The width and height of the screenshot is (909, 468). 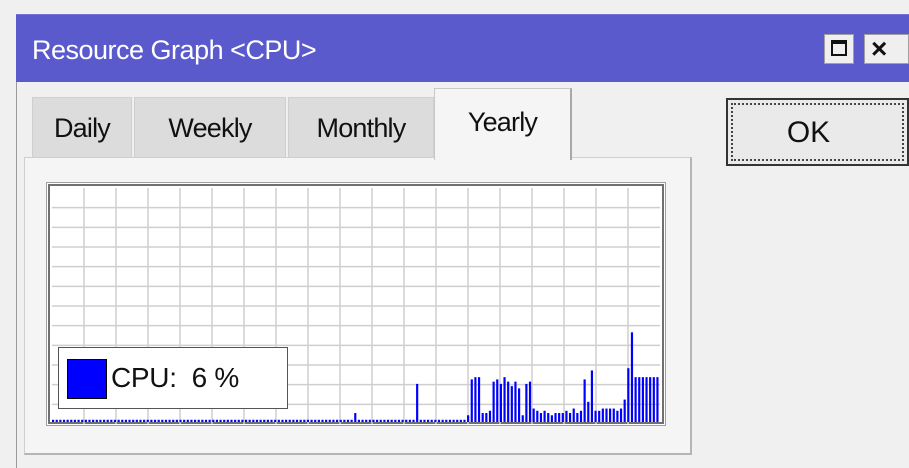 I want to click on tab-monthly: Monthly, so click(x=361, y=127).